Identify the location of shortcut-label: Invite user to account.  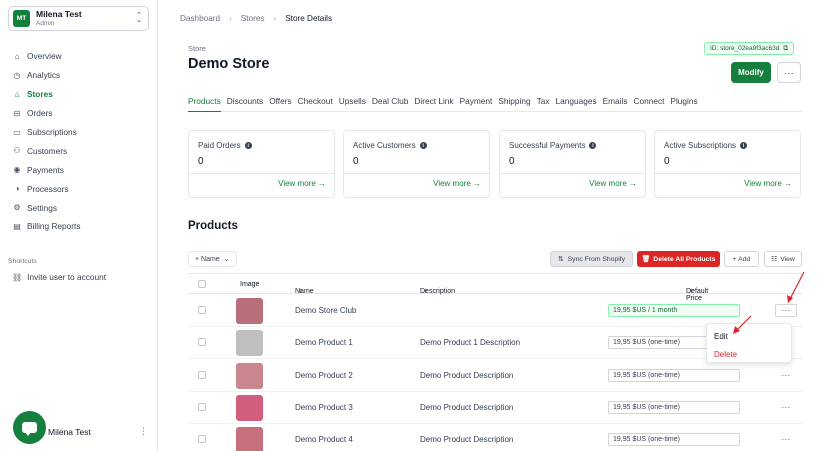
(67, 277).